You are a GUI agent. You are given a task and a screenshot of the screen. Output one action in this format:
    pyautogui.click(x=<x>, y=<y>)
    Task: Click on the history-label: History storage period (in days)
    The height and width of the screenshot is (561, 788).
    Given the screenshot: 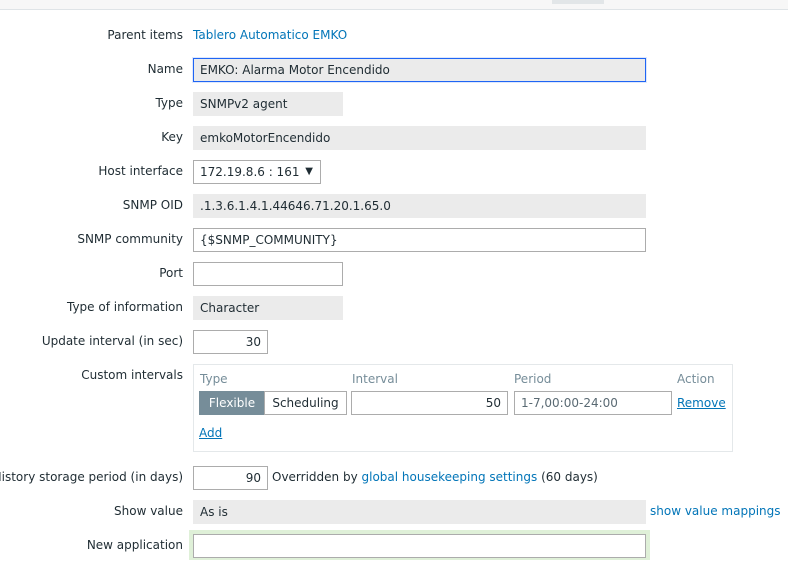 What is the action you would take?
    pyautogui.click(x=91, y=477)
    